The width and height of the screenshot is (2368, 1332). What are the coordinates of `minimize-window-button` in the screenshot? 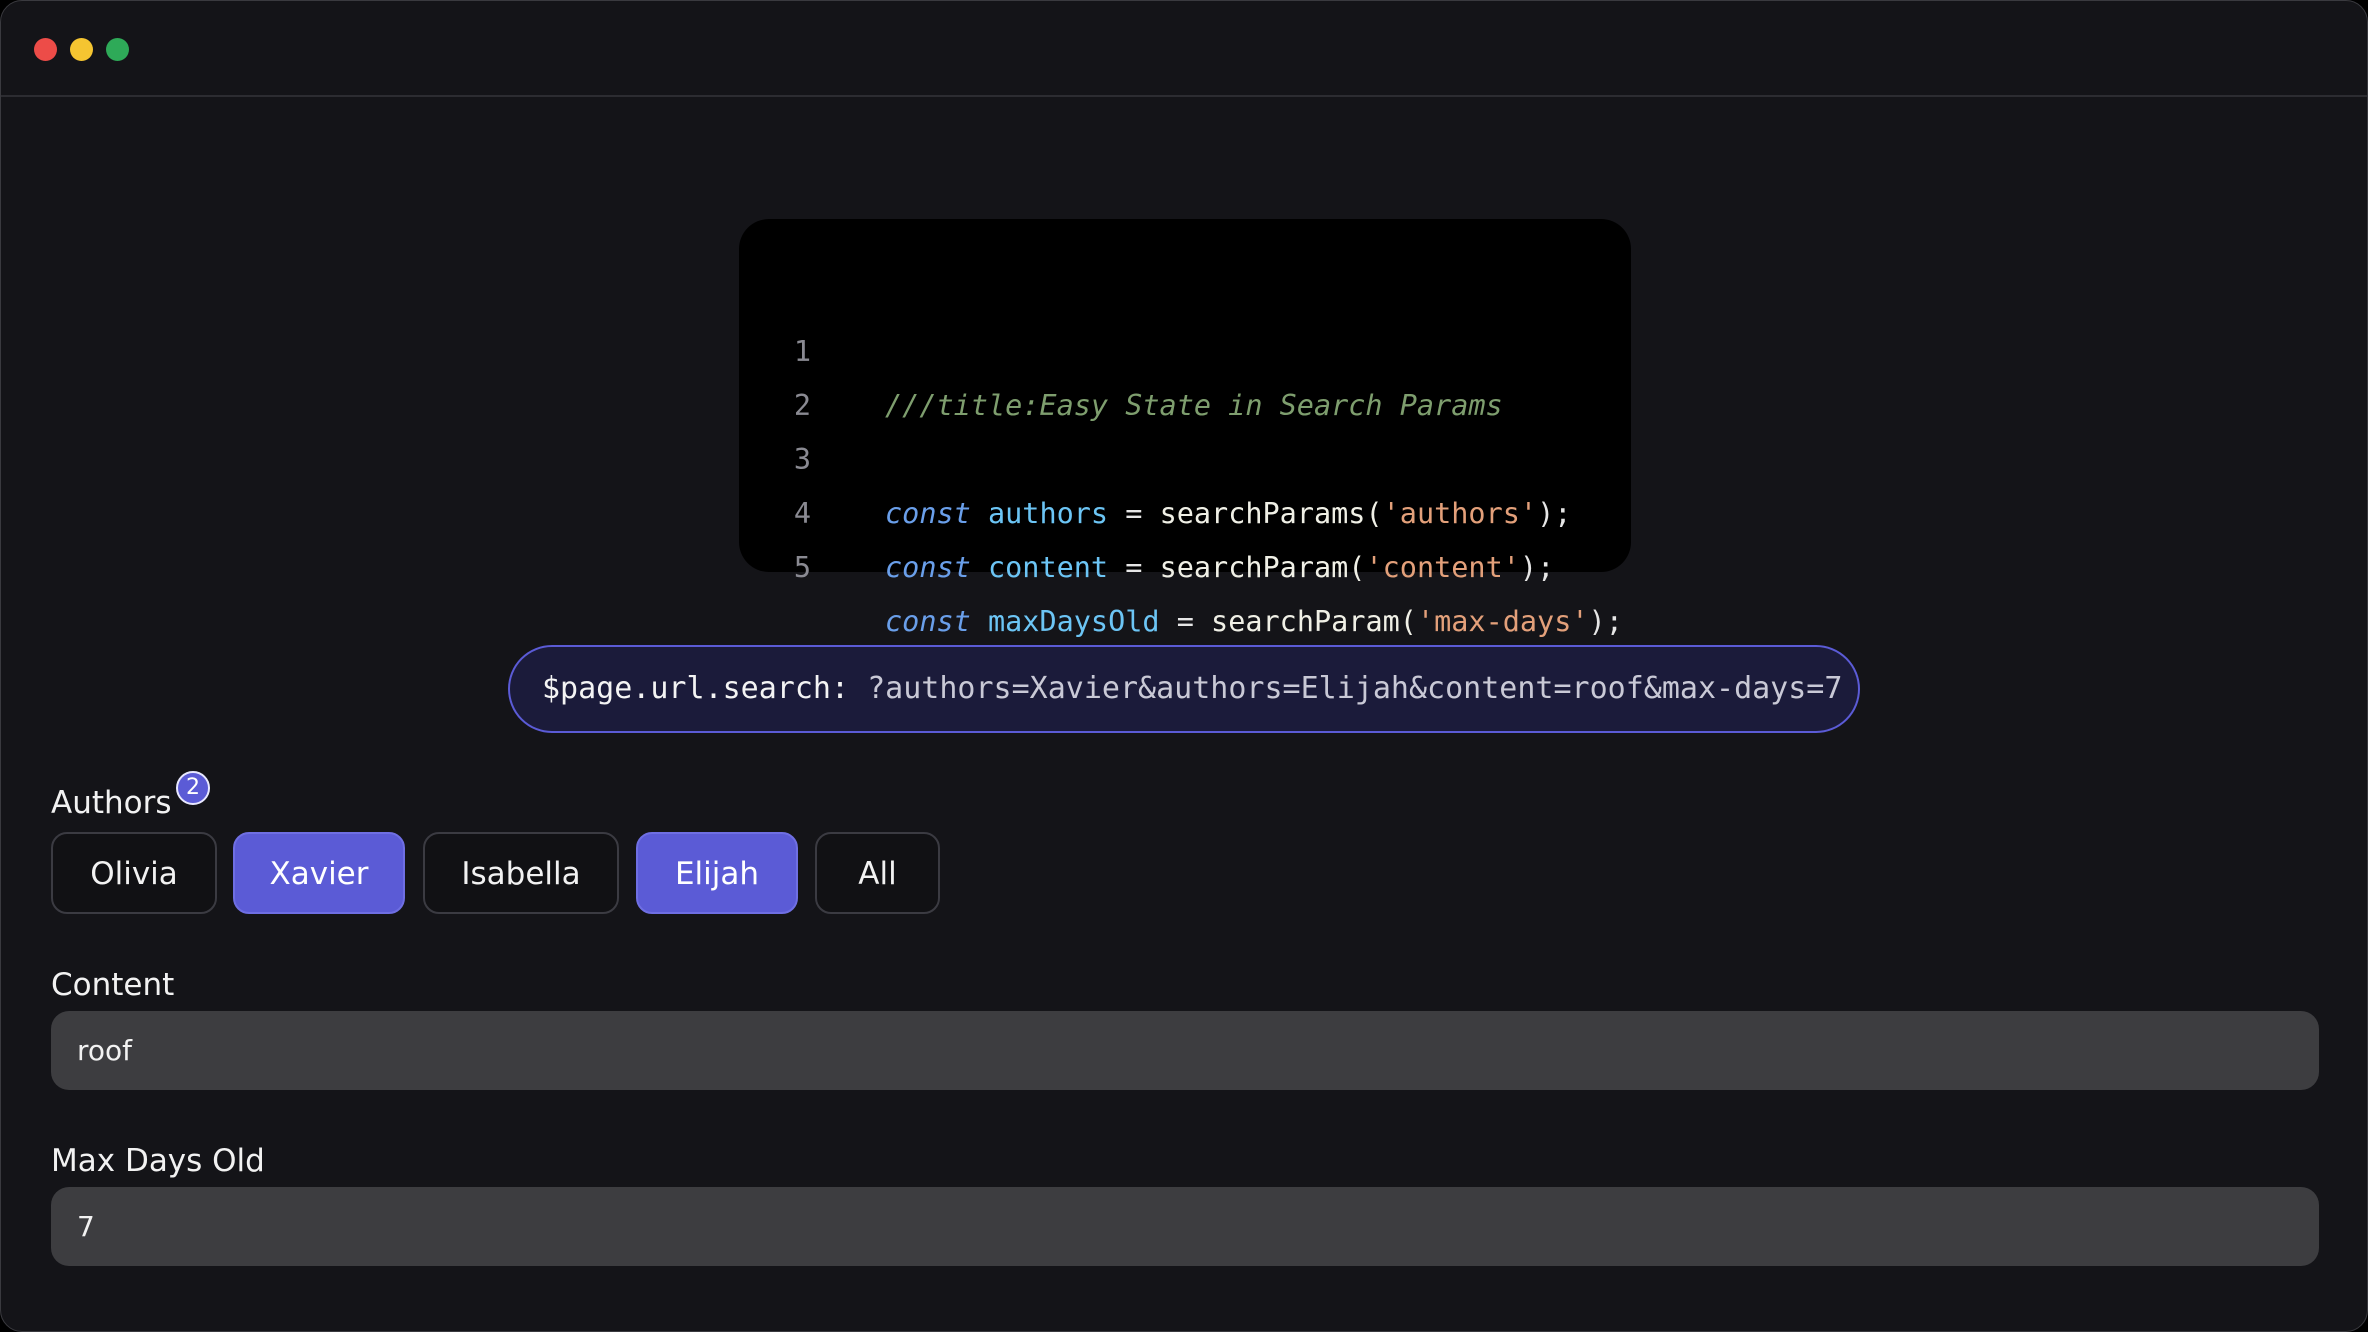 It's located at (81, 49).